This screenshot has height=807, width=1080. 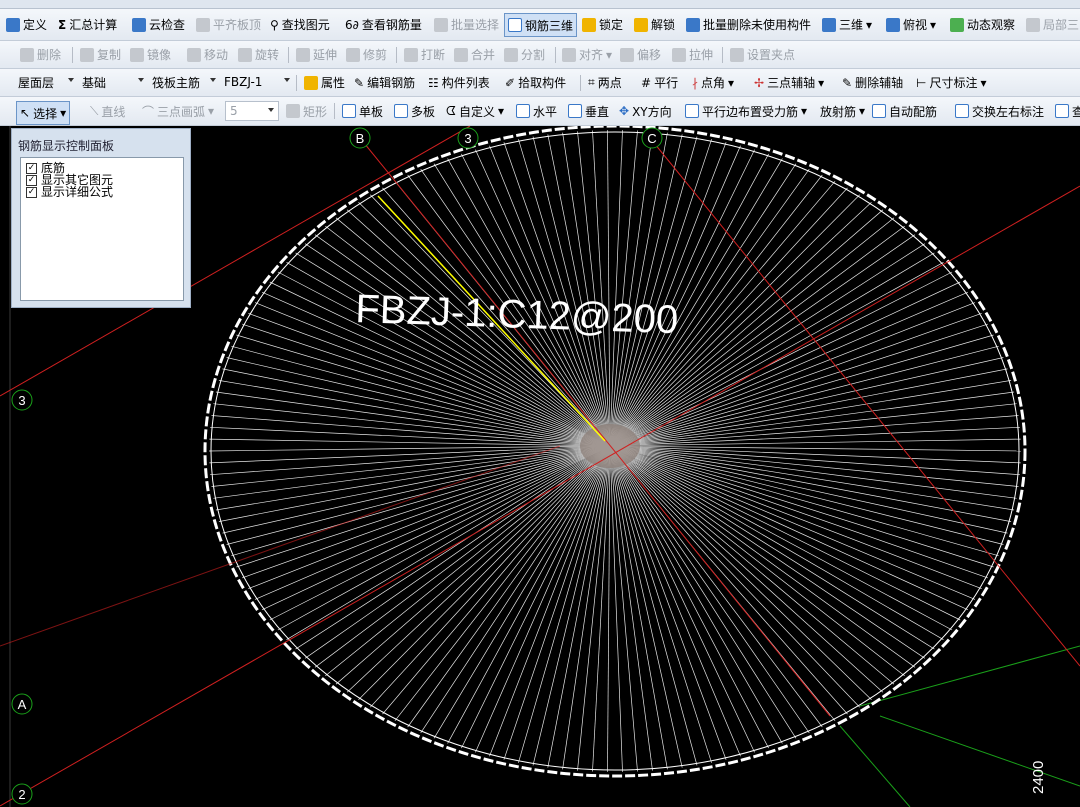 I want to click on offset-icon, so click(x=627, y=54).